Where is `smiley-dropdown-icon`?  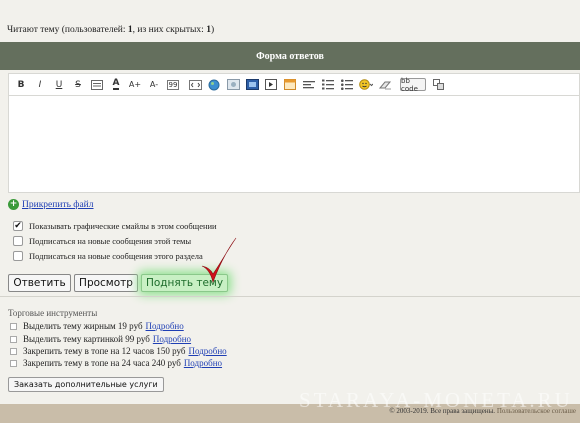
smiley-dropdown-icon is located at coordinates (366, 85).